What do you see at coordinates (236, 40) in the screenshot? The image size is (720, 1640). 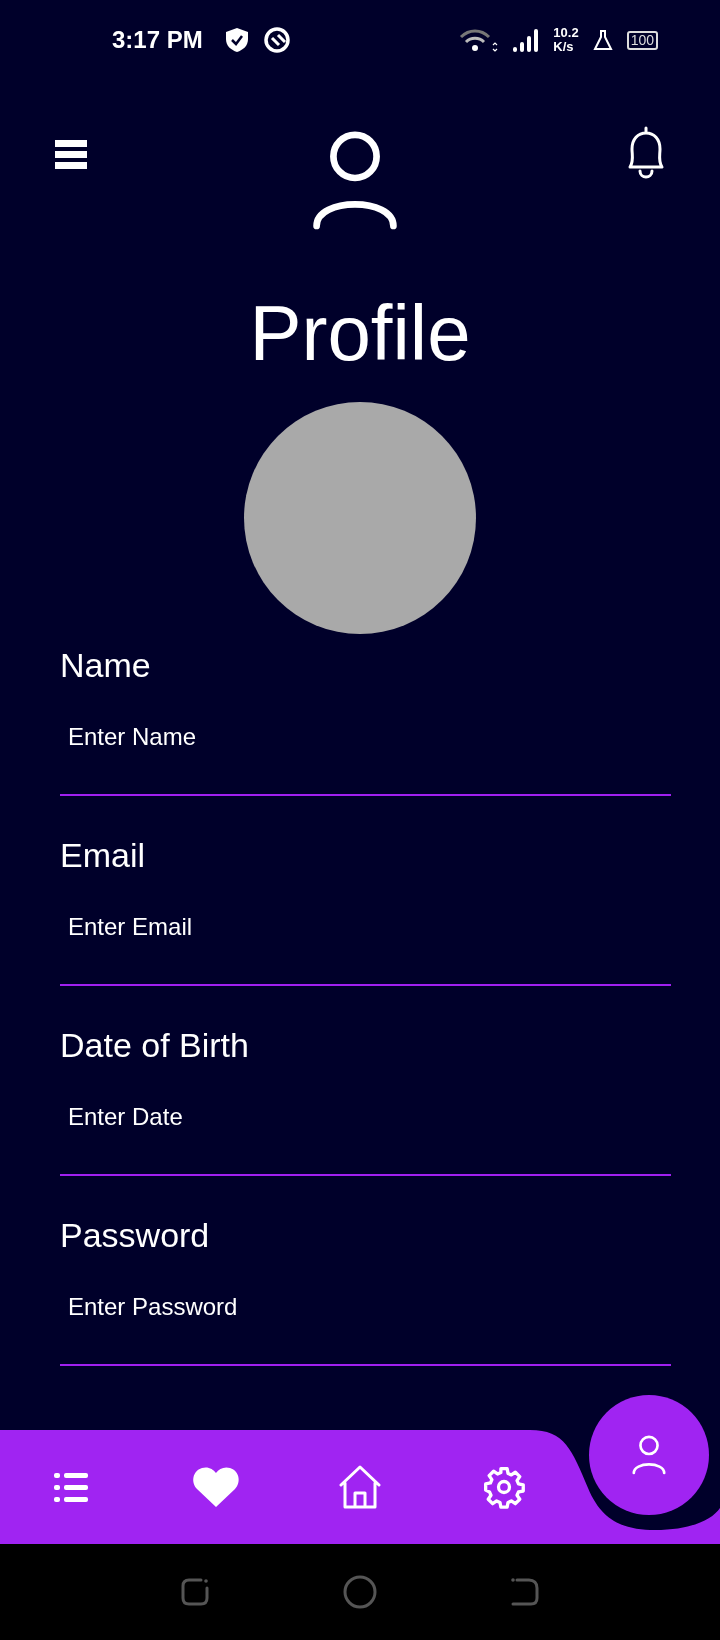 I see `shield-icon` at bounding box center [236, 40].